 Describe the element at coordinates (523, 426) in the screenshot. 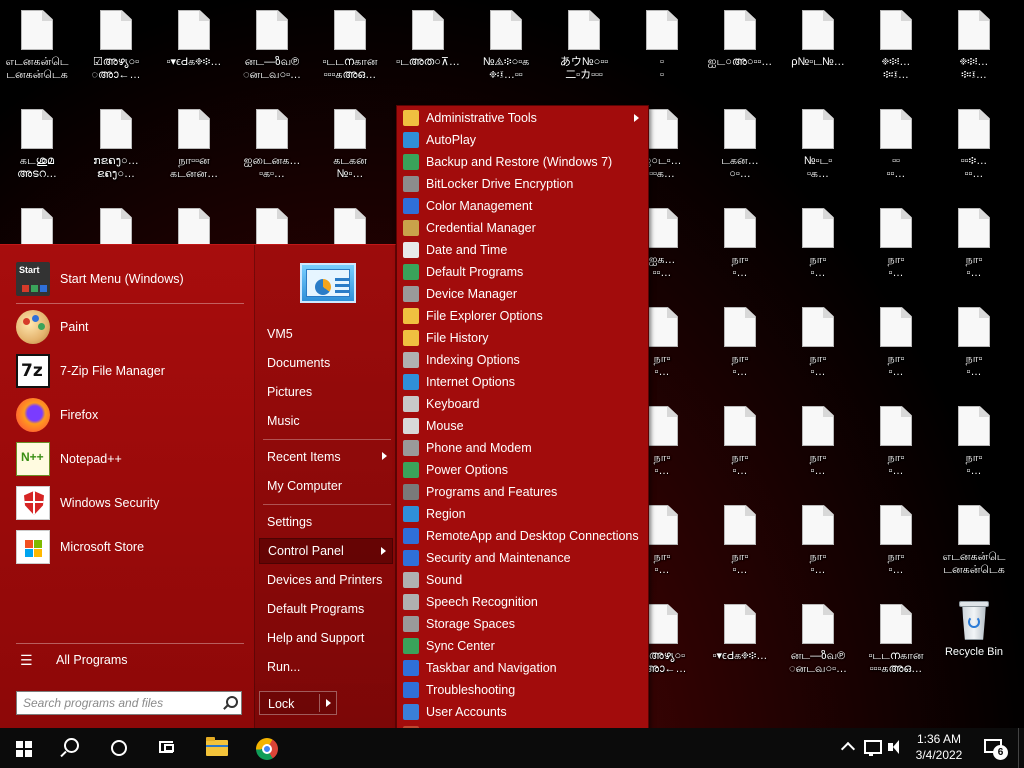

I see `cp-item-mouse: Mouse` at that location.